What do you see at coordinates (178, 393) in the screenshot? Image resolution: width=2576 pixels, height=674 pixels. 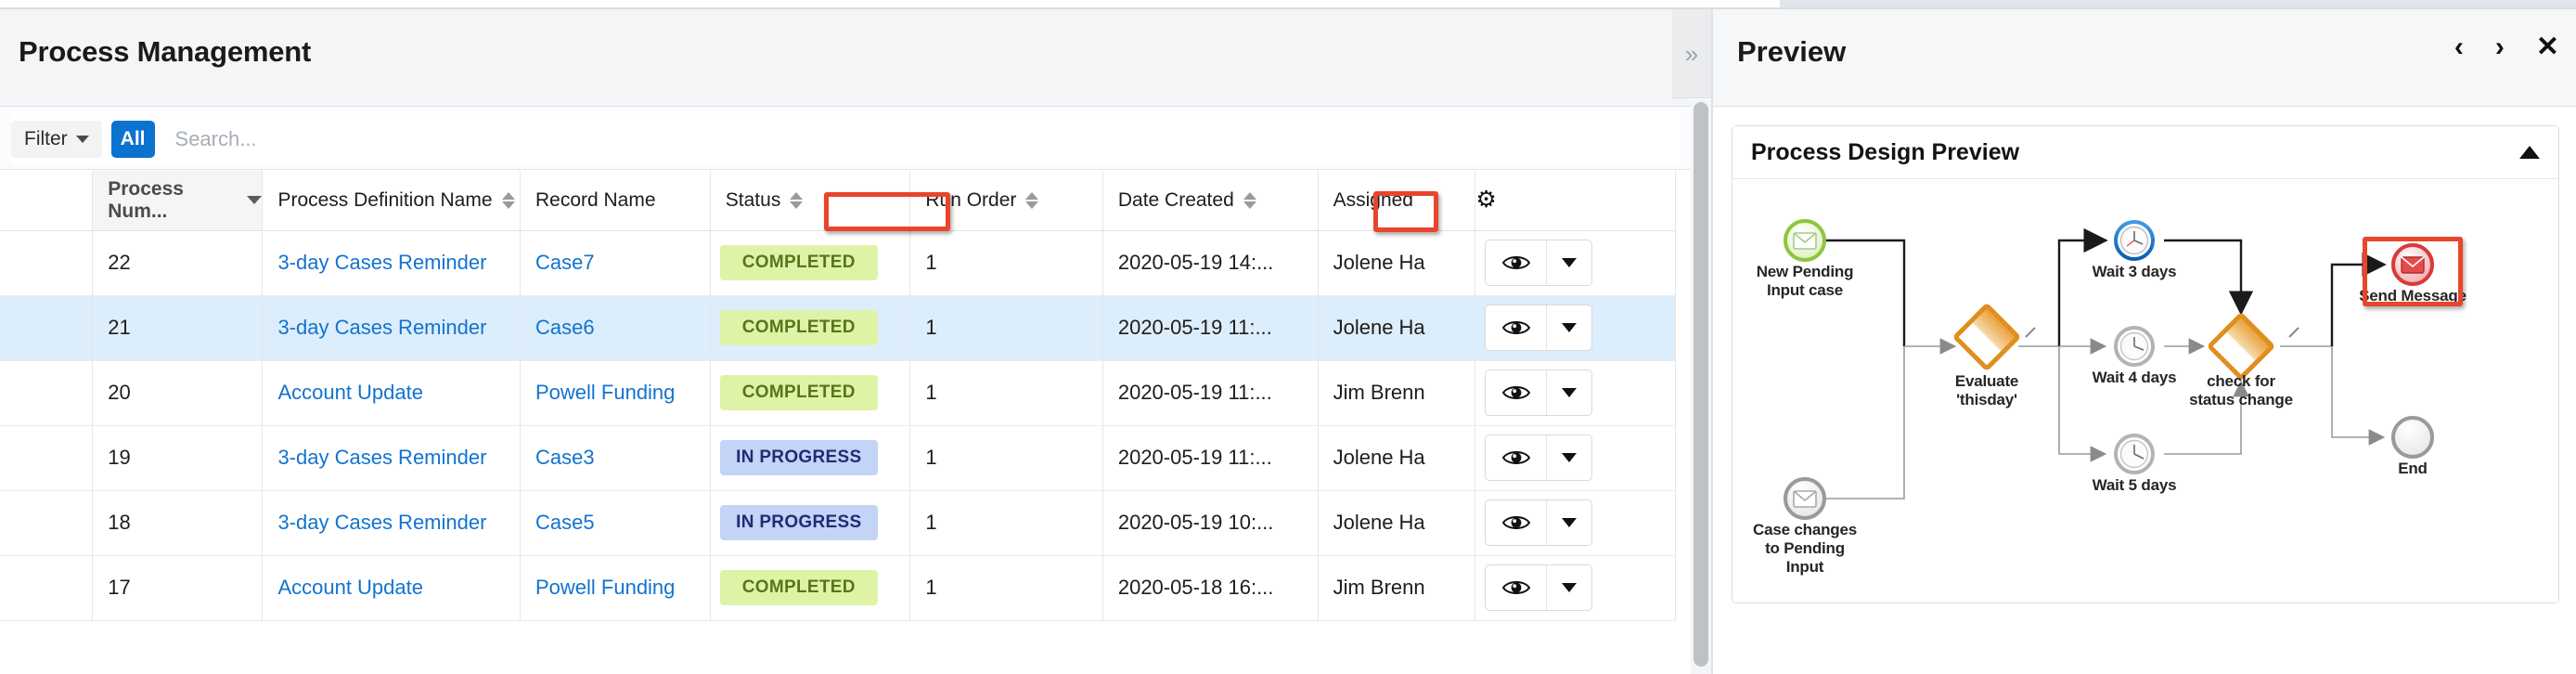 I see `cell-process-number: 20` at bounding box center [178, 393].